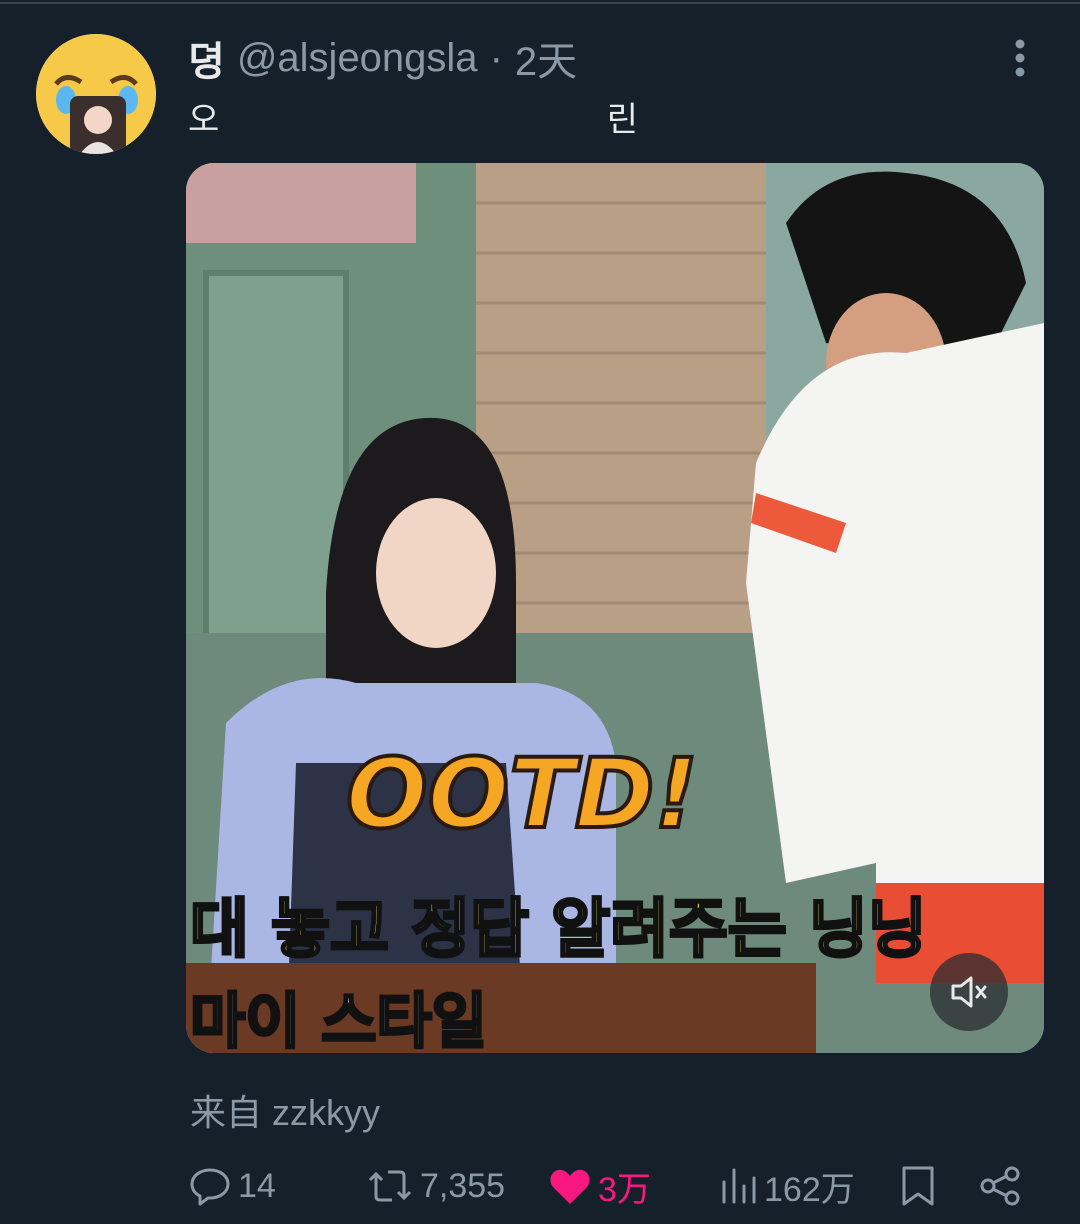  I want to click on retweet-count: 7,355, so click(463, 1185).